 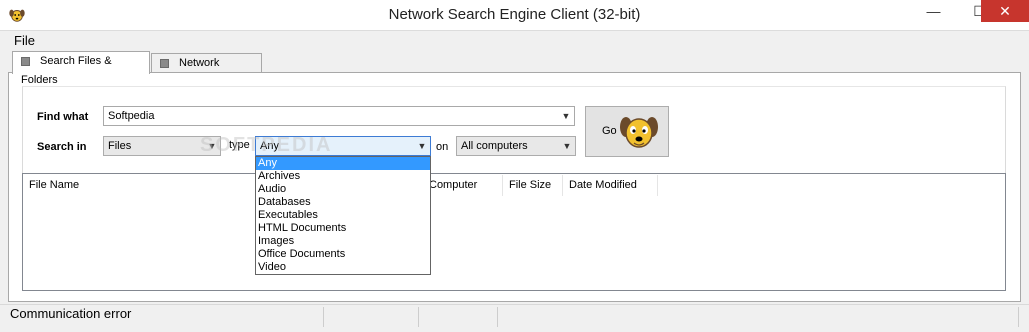 What do you see at coordinates (343, 176) in the screenshot?
I see `type-option-archives: Archives` at bounding box center [343, 176].